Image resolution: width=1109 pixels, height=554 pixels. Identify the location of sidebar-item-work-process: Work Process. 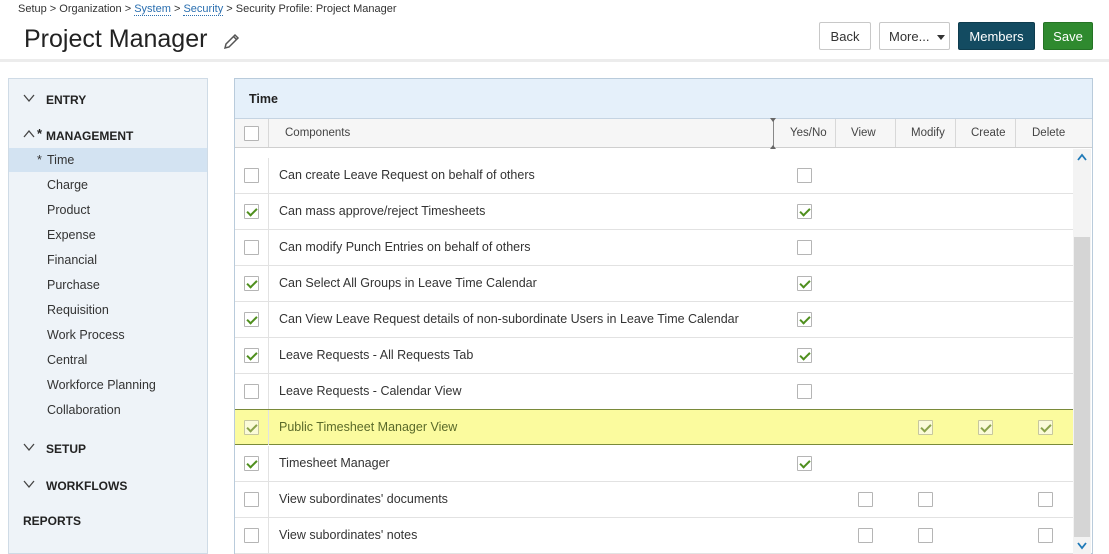
(108, 335).